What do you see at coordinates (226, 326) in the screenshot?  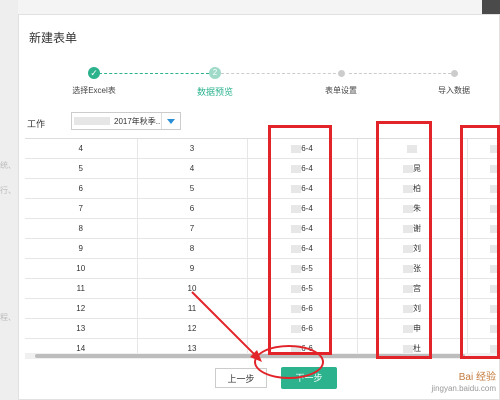 I see `annotation-arrow` at bounding box center [226, 326].